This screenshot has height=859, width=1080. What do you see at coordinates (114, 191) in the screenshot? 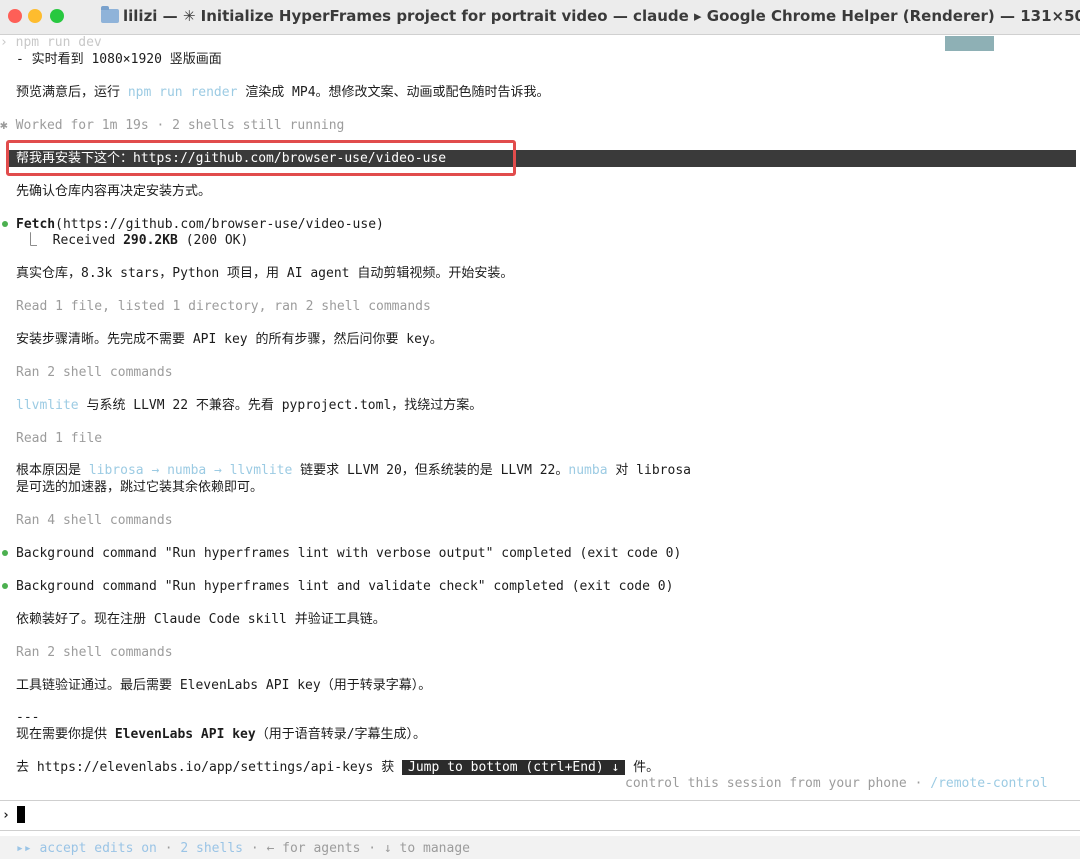
I see `output-line: 先确认仓库内容再决定安装方式。` at bounding box center [114, 191].